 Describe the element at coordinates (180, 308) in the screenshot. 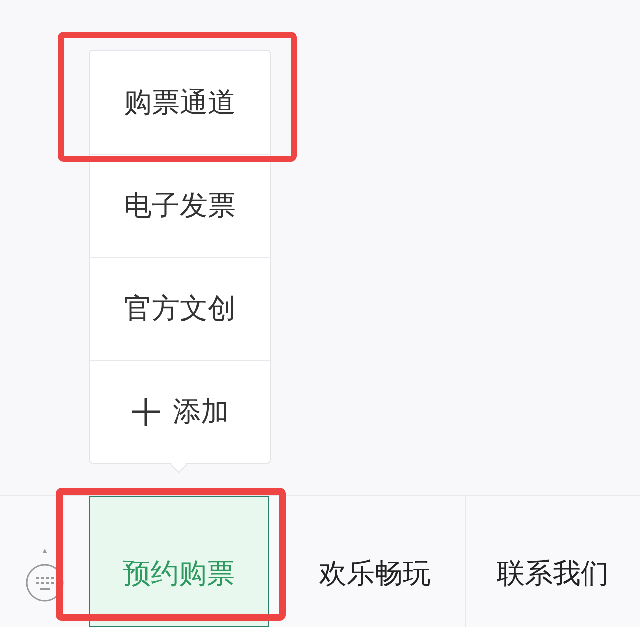

I see `submenu-item: 官方文创` at that location.